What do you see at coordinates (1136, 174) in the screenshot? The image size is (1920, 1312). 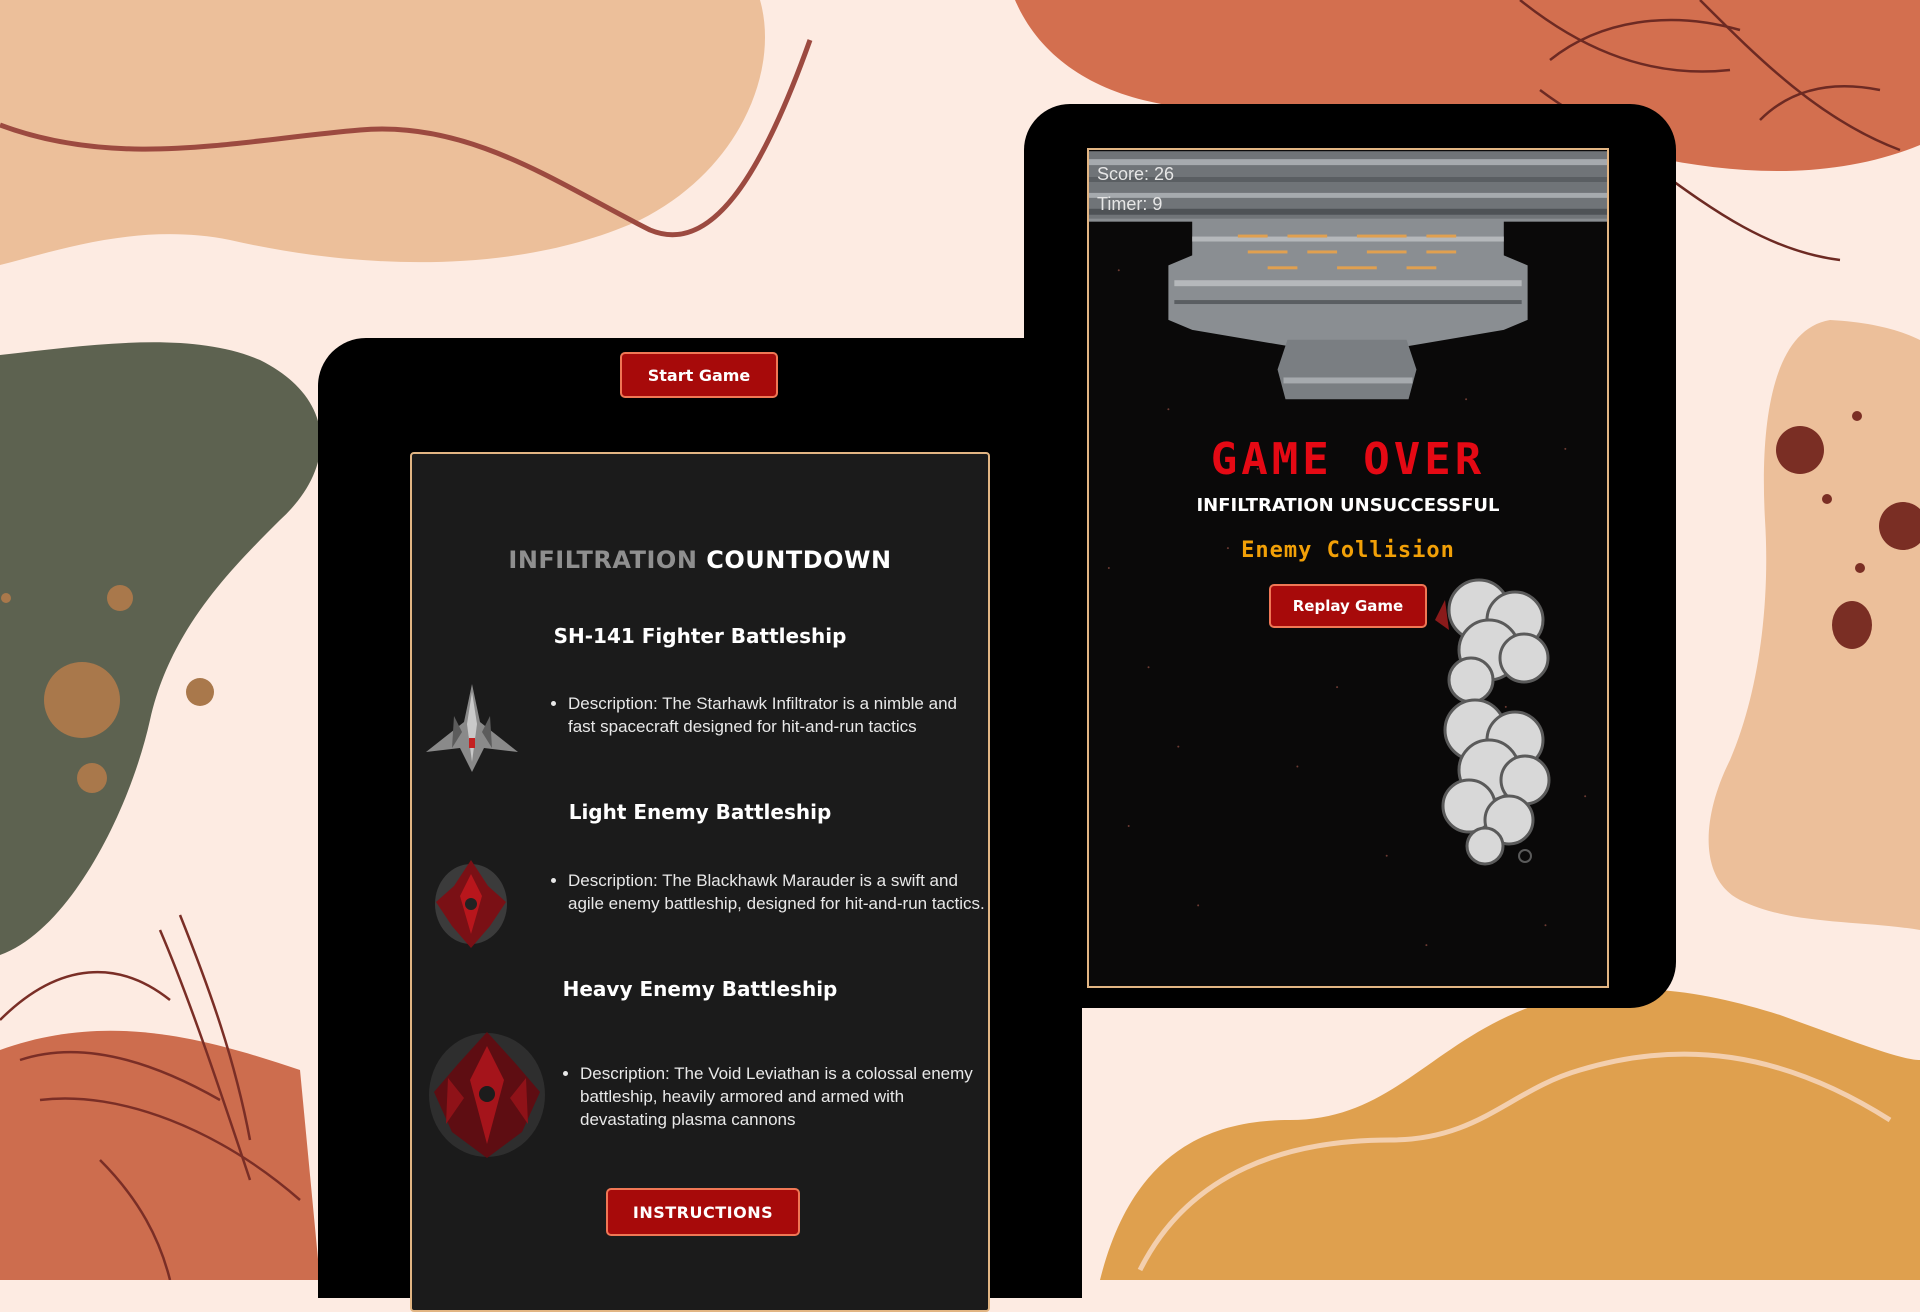 I see `score-display: Score: 26` at bounding box center [1136, 174].